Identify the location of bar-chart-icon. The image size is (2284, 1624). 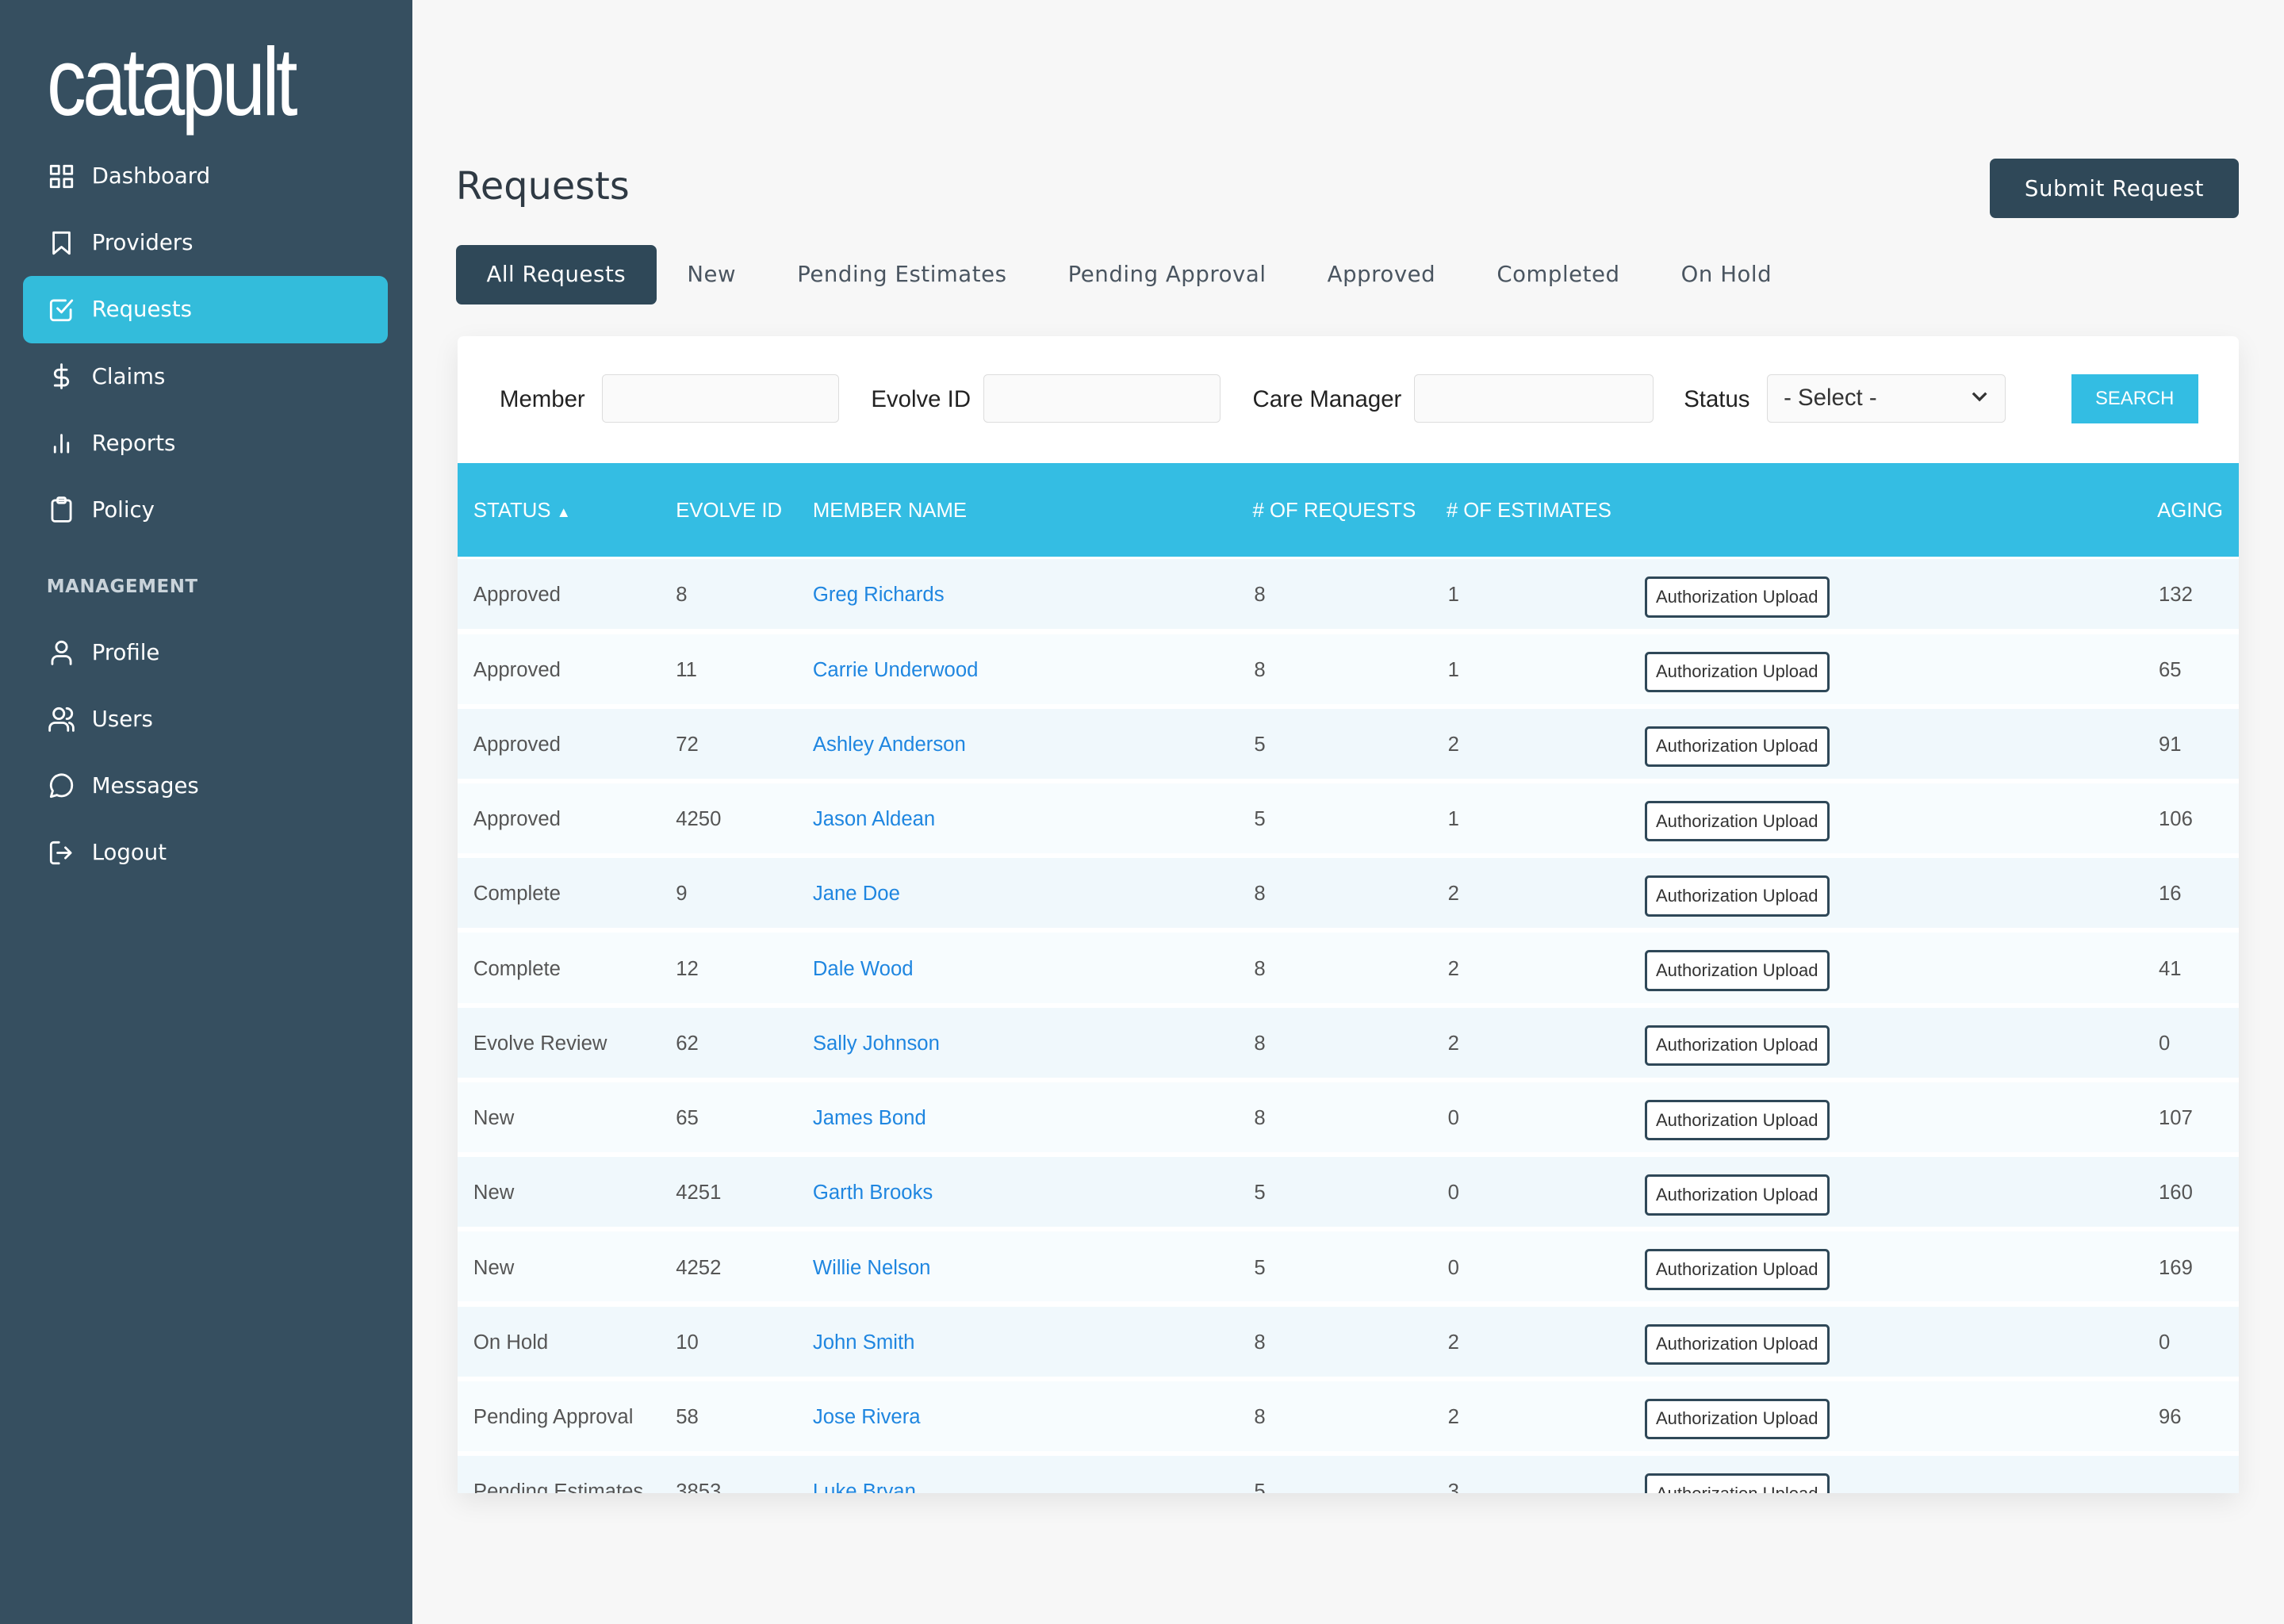
(61, 444).